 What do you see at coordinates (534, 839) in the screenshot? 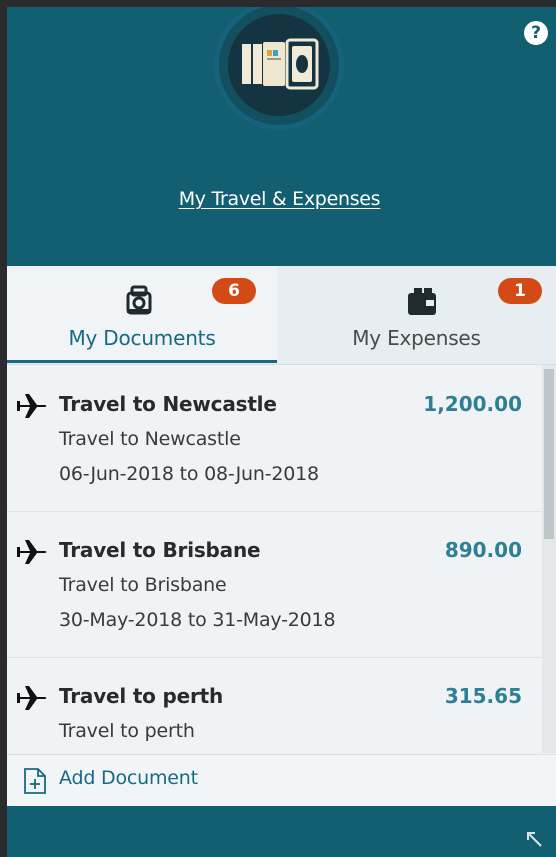
I see `expand-icon` at bounding box center [534, 839].